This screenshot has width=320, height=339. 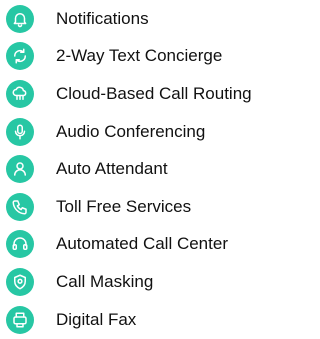 I want to click on fax-icon, so click(x=20, y=319).